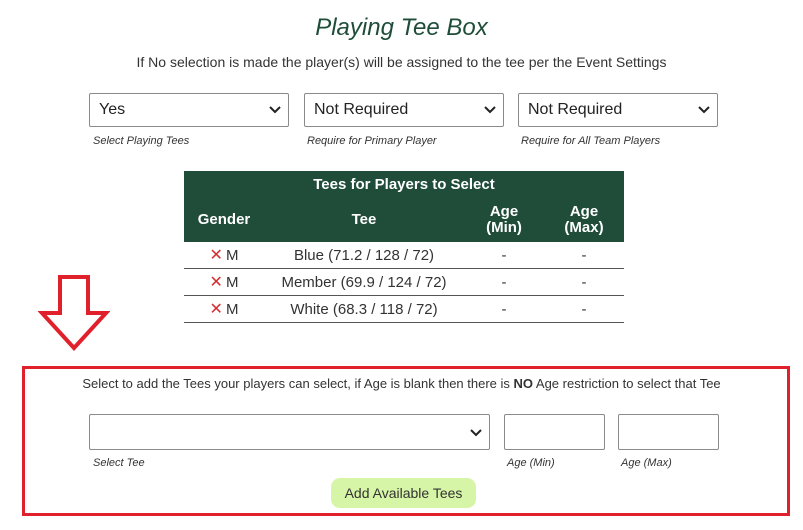 The height and width of the screenshot is (530, 803). Describe the element at coordinates (523, 383) in the screenshot. I see `instruction-bold: NO` at that location.